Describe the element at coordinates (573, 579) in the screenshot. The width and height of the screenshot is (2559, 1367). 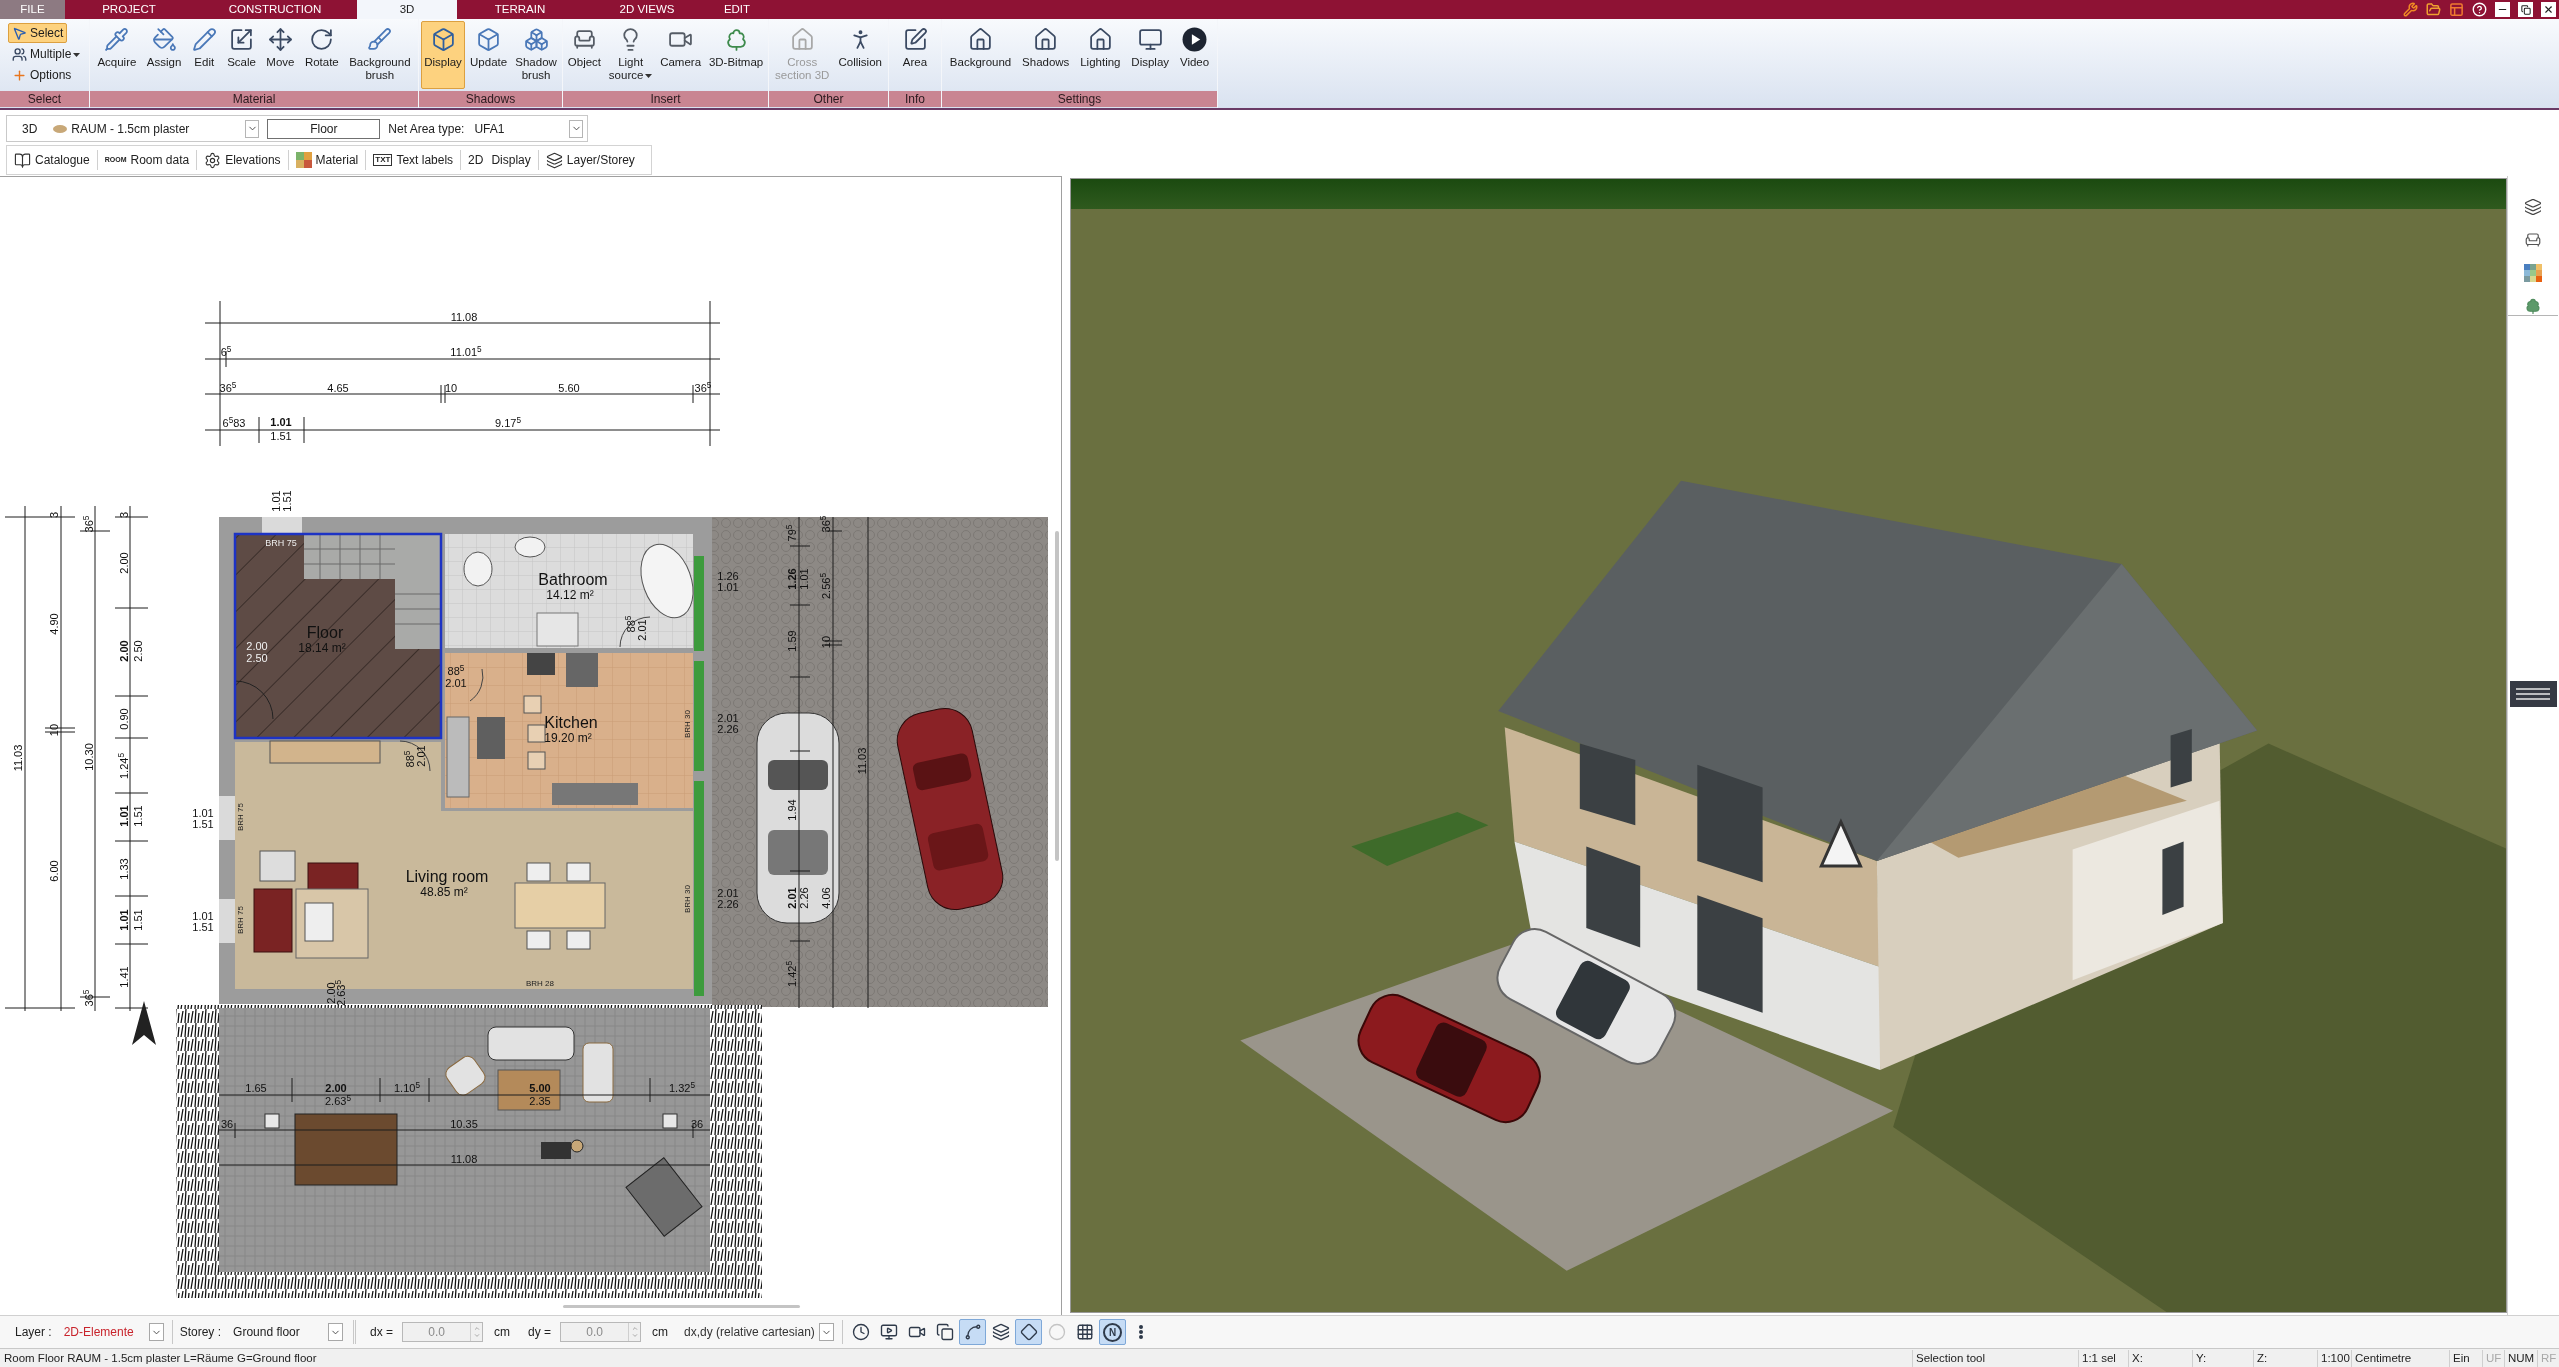
I see `room-name: Bathroom` at that location.